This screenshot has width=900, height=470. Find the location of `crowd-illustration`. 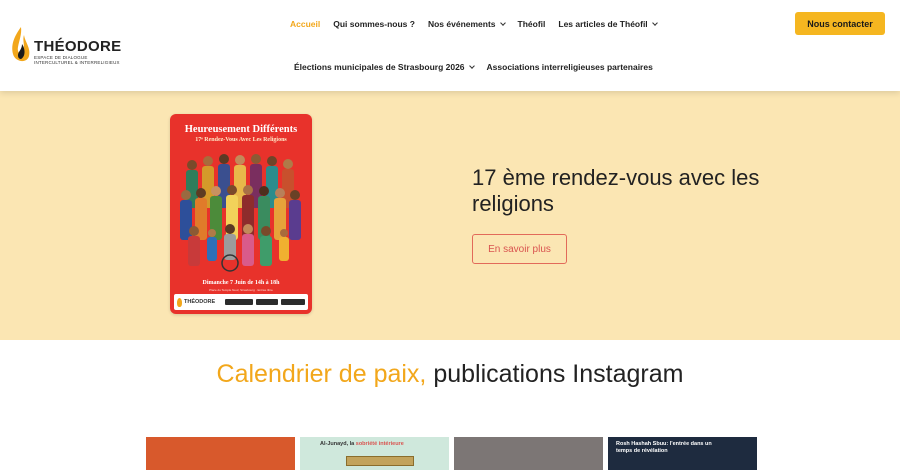

crowd-illustration is located at coordinates (240, 213).